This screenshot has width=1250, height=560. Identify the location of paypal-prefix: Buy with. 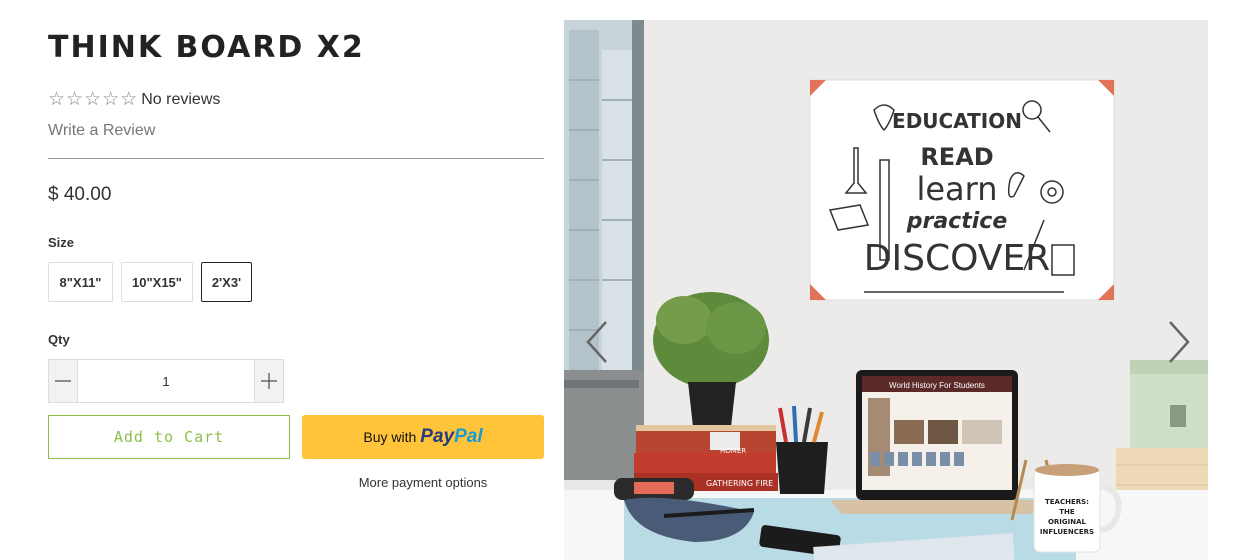
(390, 437).